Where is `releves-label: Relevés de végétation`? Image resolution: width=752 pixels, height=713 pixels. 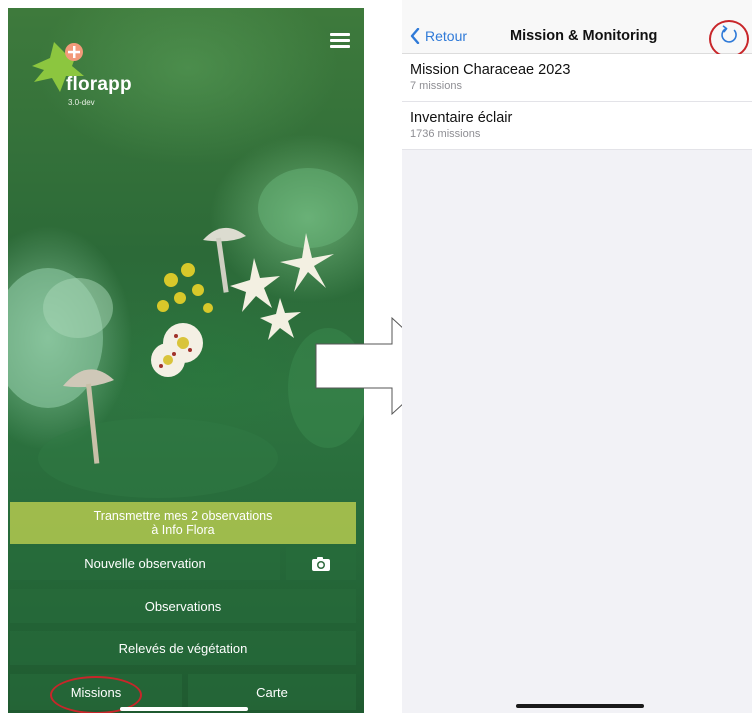 releves-label: Relevés de végétation is located at coordinates (183, 648).